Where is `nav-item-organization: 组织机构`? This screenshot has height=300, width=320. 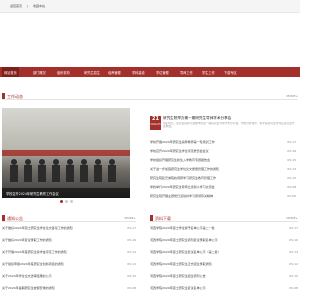
nav-item-organization: 组织机构 is located at coordinates (63, 72).